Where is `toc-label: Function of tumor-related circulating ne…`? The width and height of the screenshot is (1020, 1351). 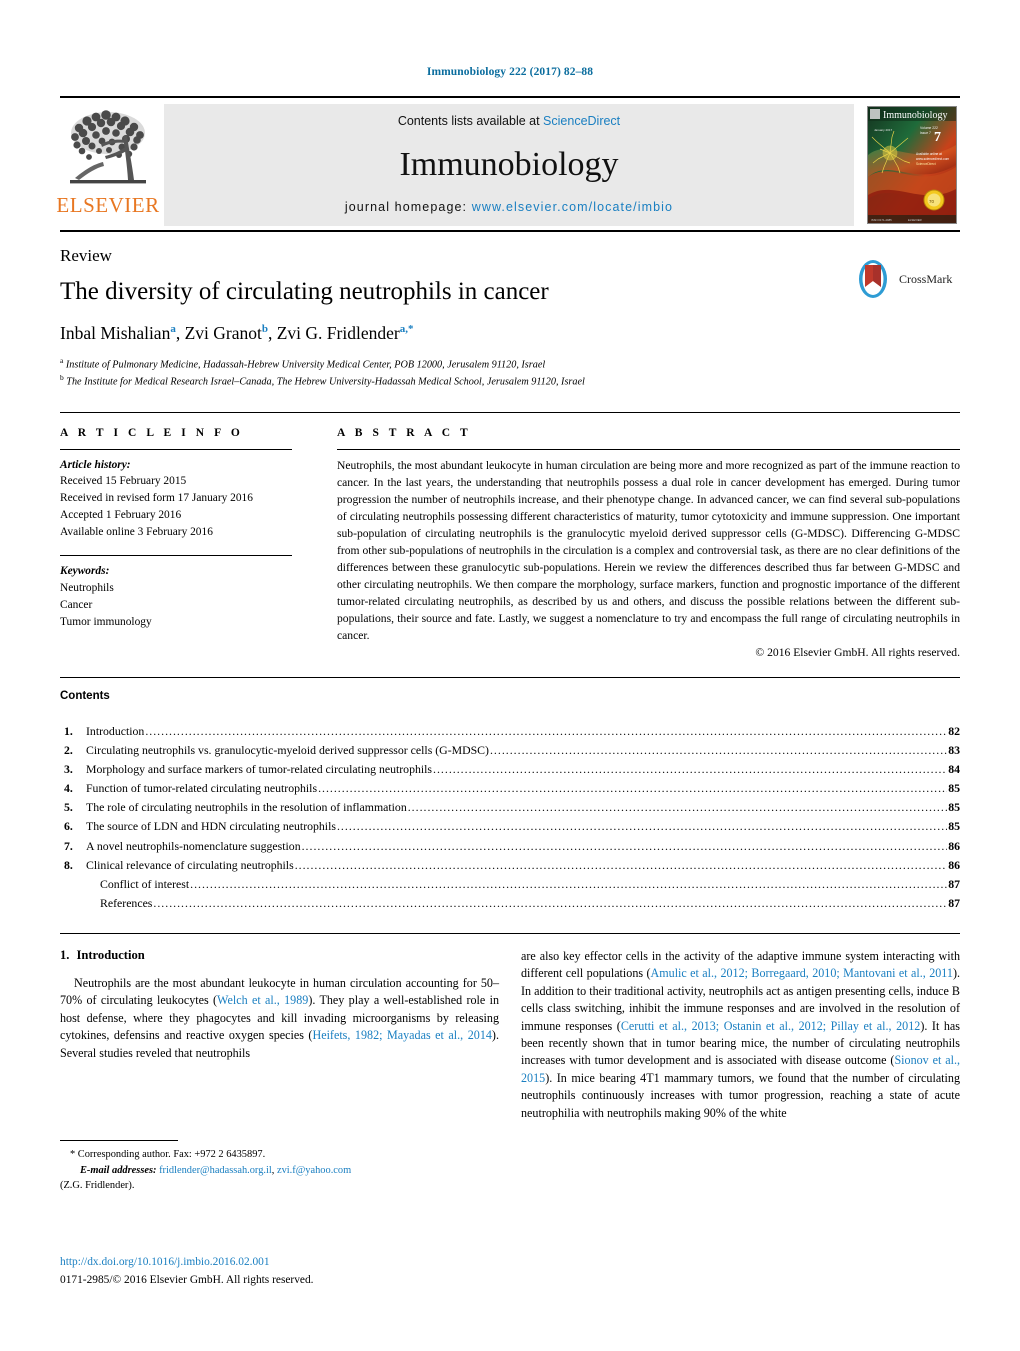 toc-label: Function of tumor-related circulating ne… is located at coordinates (201, 788).